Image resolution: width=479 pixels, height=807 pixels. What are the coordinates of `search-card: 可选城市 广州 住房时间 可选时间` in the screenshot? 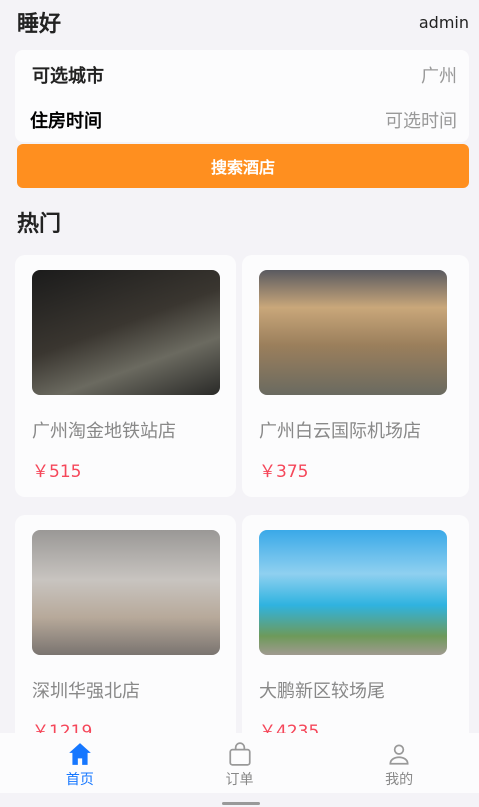 It's located at (242, 96).